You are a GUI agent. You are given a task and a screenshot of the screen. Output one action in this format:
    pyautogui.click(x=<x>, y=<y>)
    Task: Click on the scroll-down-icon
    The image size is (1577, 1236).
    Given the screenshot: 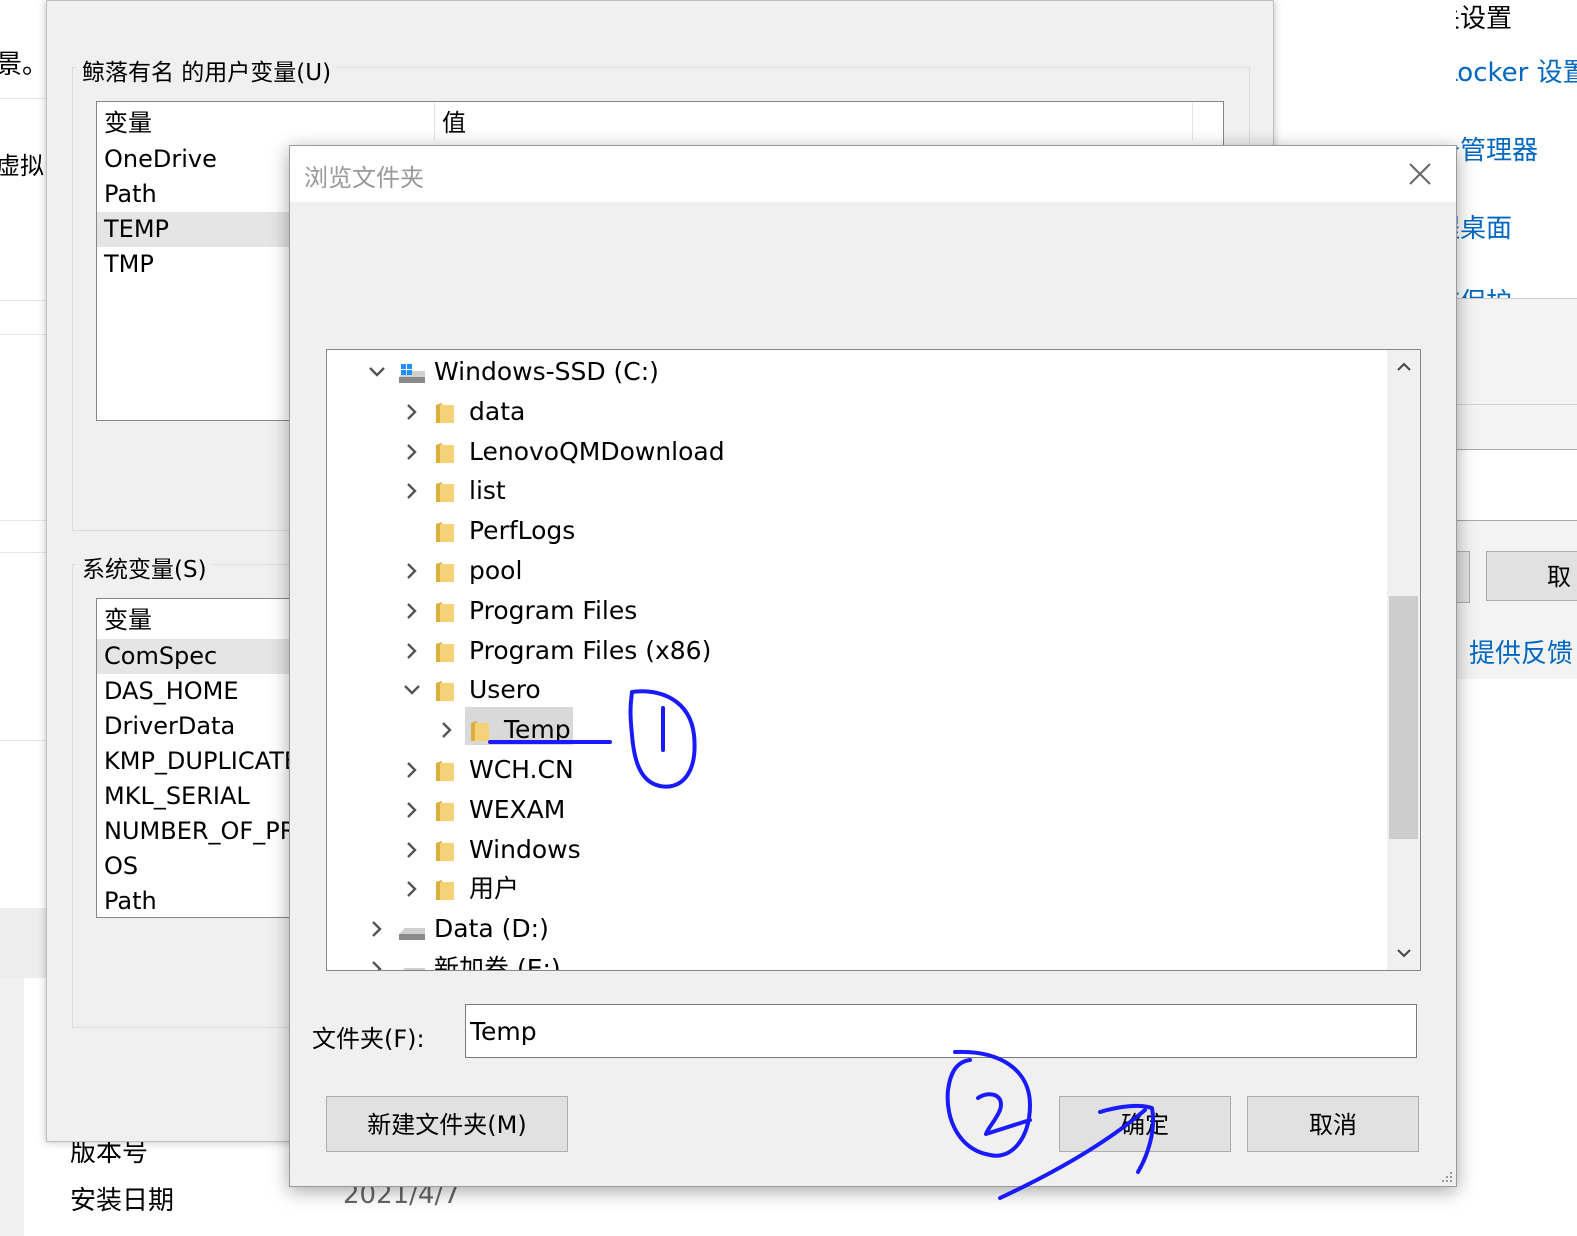 What is the action you would take?
    pyautogui.click(x=1404, y=953)
    